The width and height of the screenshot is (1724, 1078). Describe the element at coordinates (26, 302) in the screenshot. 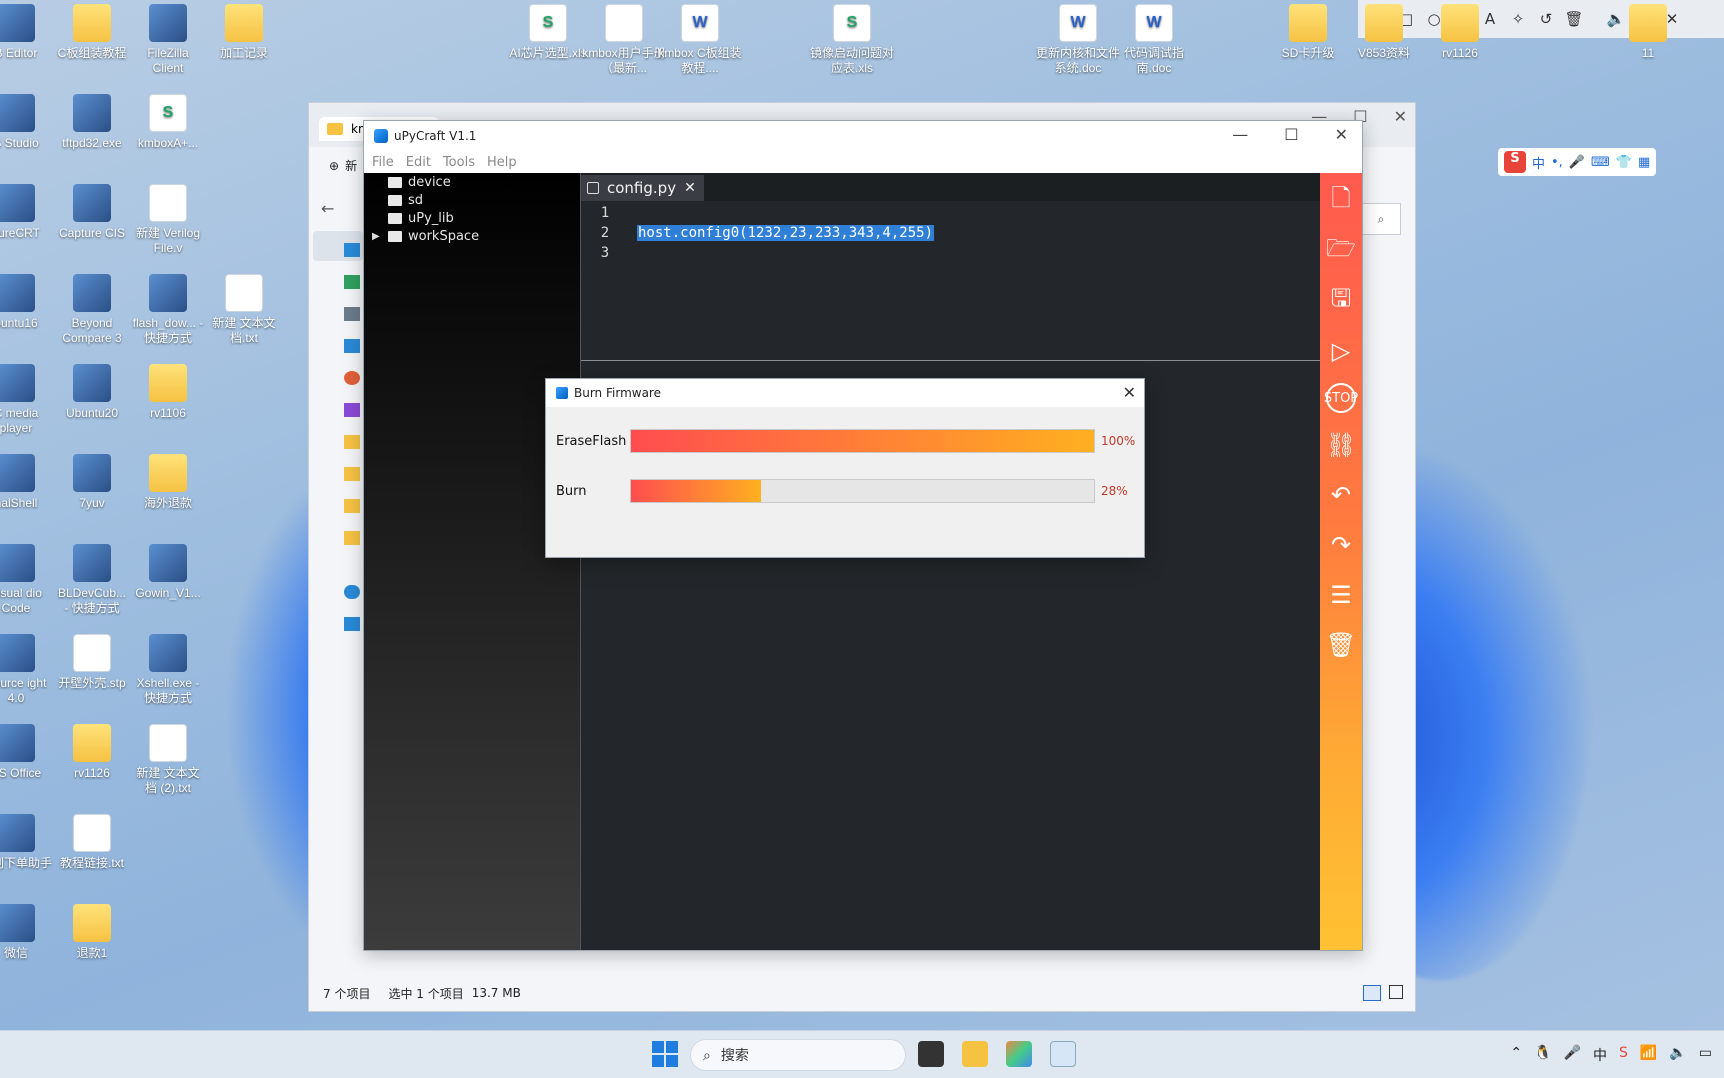

I see `desktop-icon: ountu16` at that location.